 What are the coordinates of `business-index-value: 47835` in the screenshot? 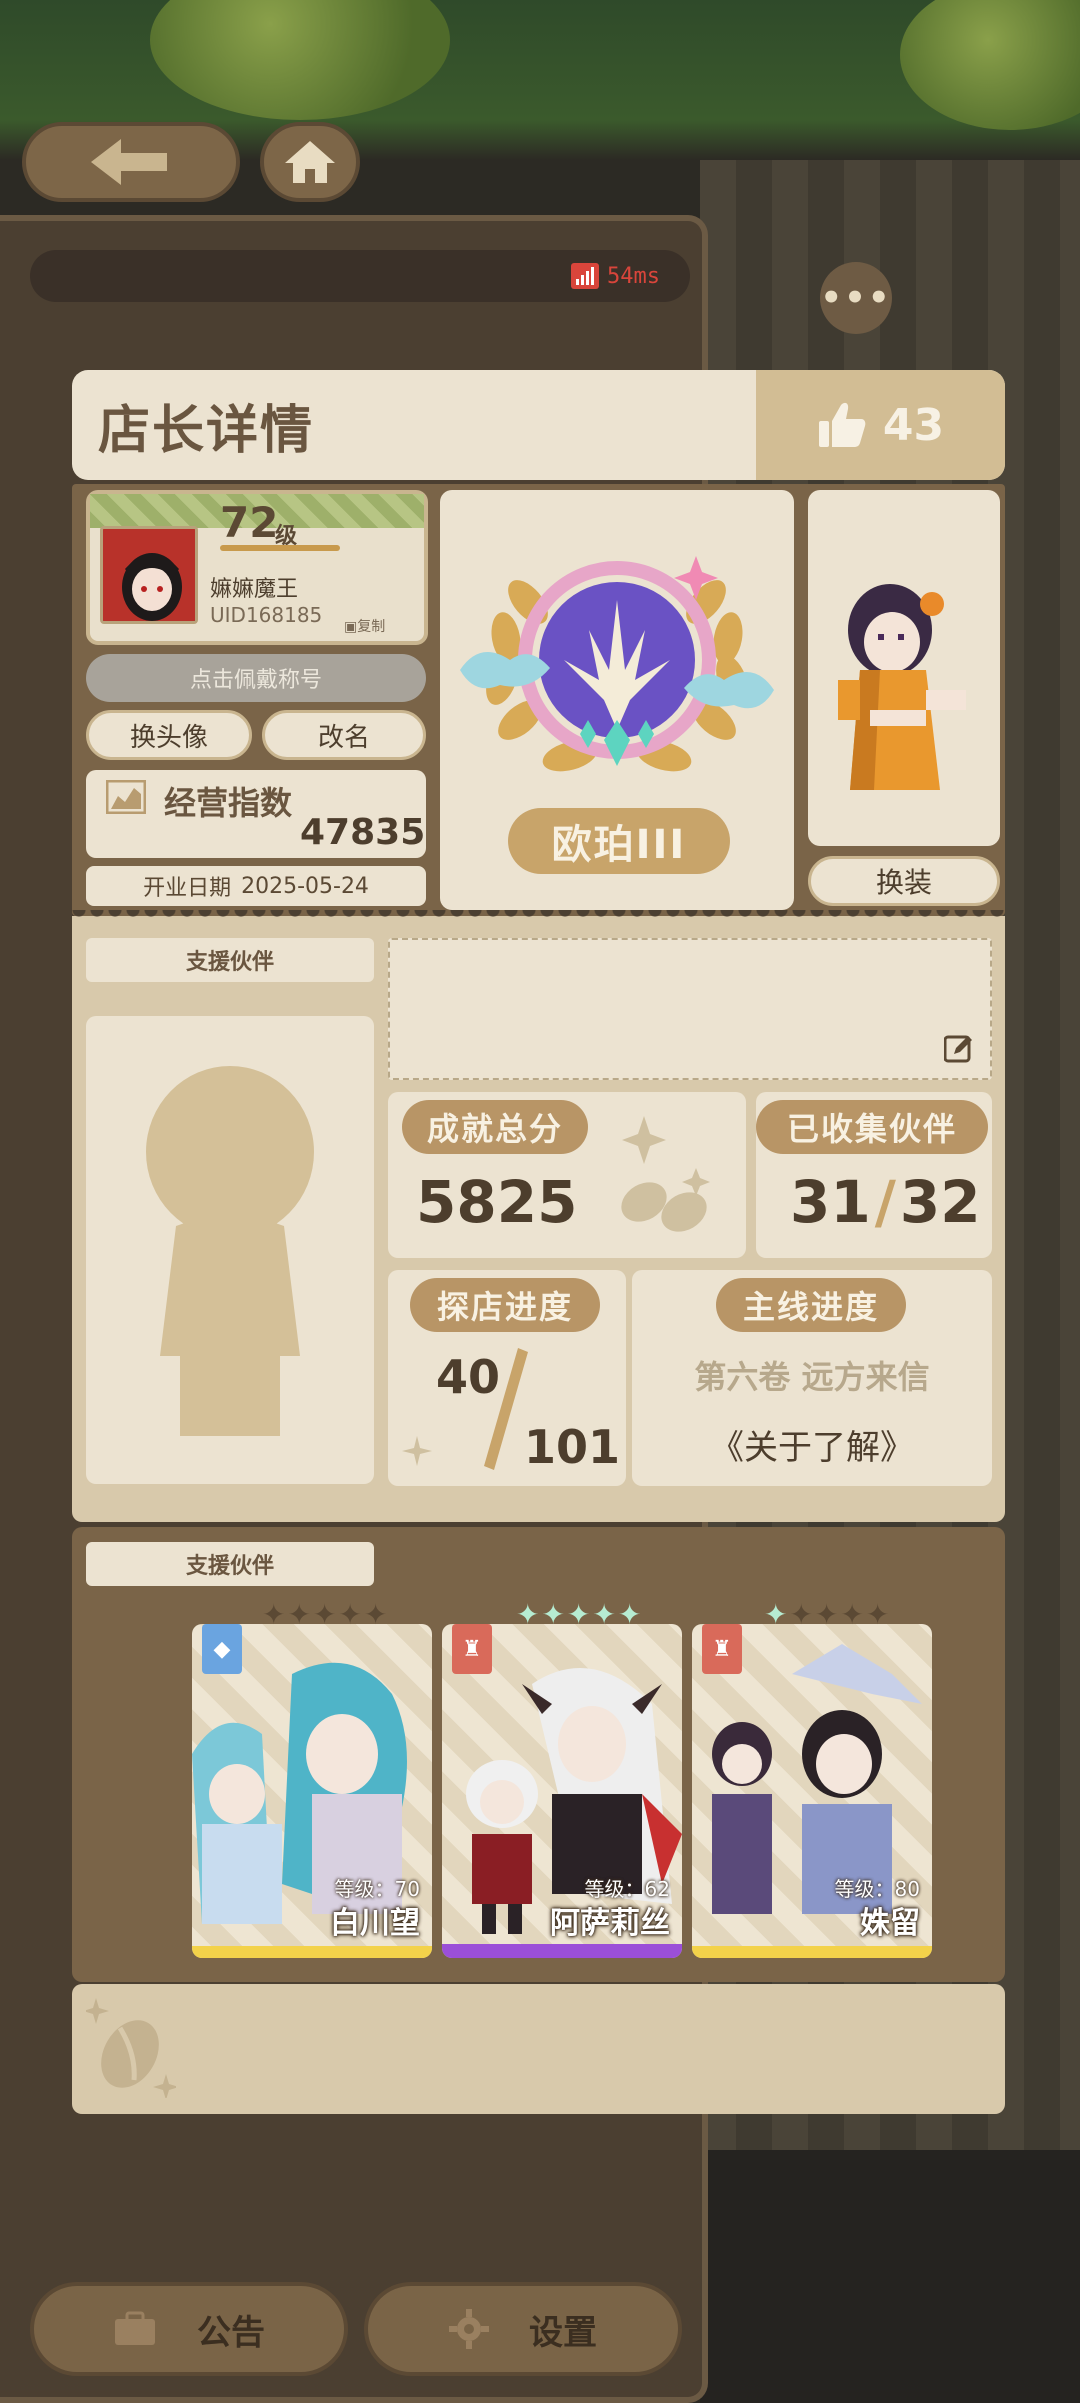 It's located at (363, 832).